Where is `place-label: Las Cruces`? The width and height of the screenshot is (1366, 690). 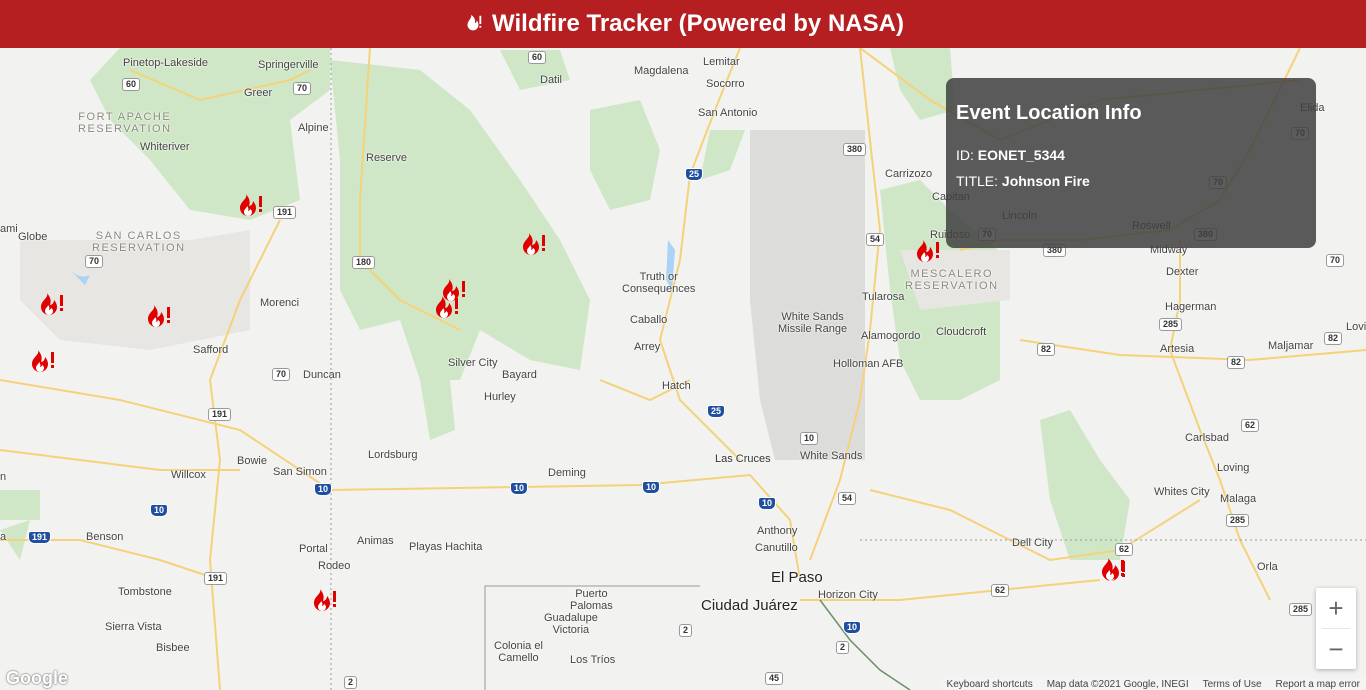
place-label: Las Cruces is located at coordinates (743, 459).